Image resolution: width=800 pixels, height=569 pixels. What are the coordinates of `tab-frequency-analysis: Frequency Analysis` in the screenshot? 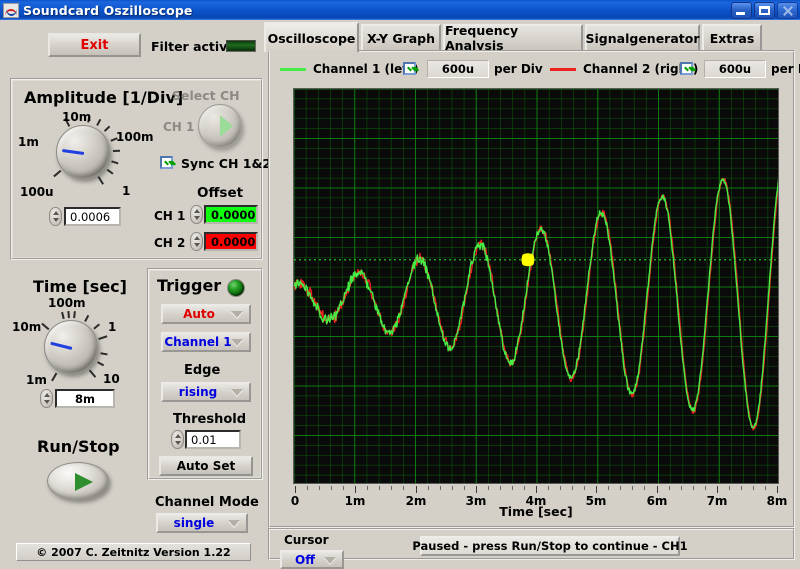 It's located at (513, 38).